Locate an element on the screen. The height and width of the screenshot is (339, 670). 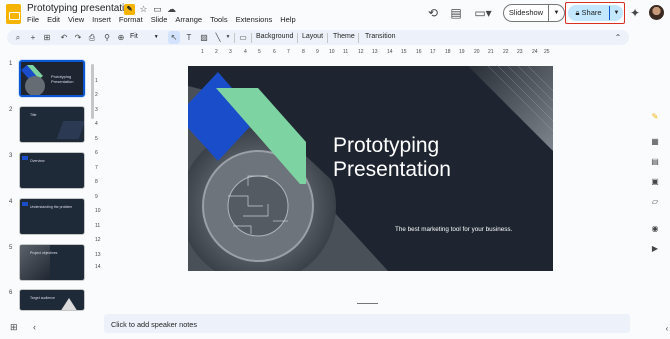
menu-edit: Edit is located at coordinates (53, 19).